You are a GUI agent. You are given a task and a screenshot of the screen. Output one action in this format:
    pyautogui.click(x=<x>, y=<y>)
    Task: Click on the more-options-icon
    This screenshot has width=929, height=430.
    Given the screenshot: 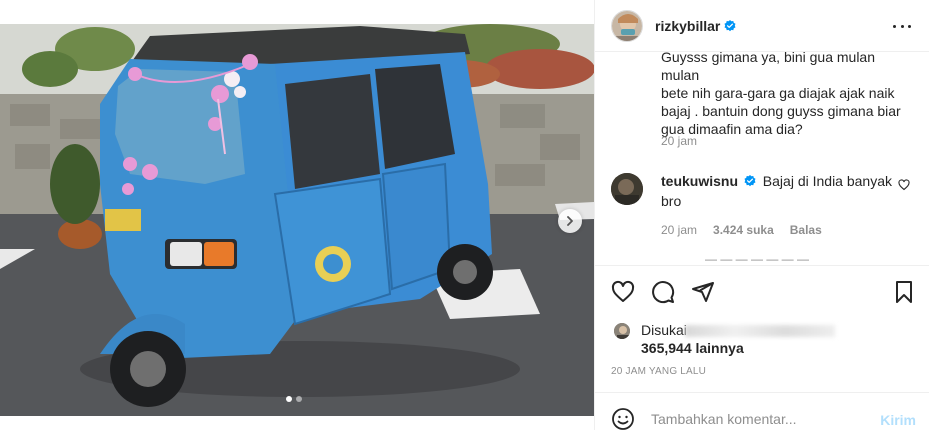 What is the action you would take?
    pyautogui.click(x=894, y=26)
    